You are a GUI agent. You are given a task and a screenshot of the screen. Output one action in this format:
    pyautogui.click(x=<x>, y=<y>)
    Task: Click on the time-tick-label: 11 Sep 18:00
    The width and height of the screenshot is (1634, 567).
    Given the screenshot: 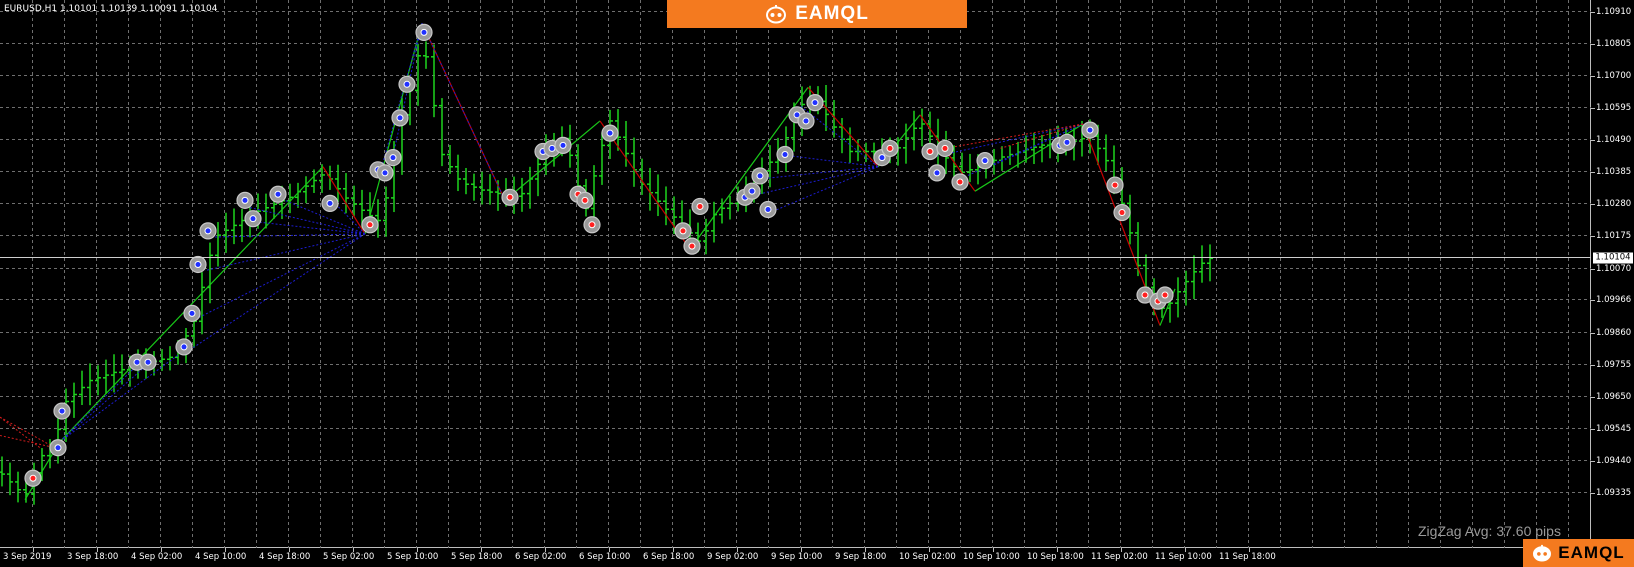 What is the action you would take?
    pyautogui.click(x=1247, y=557)
    